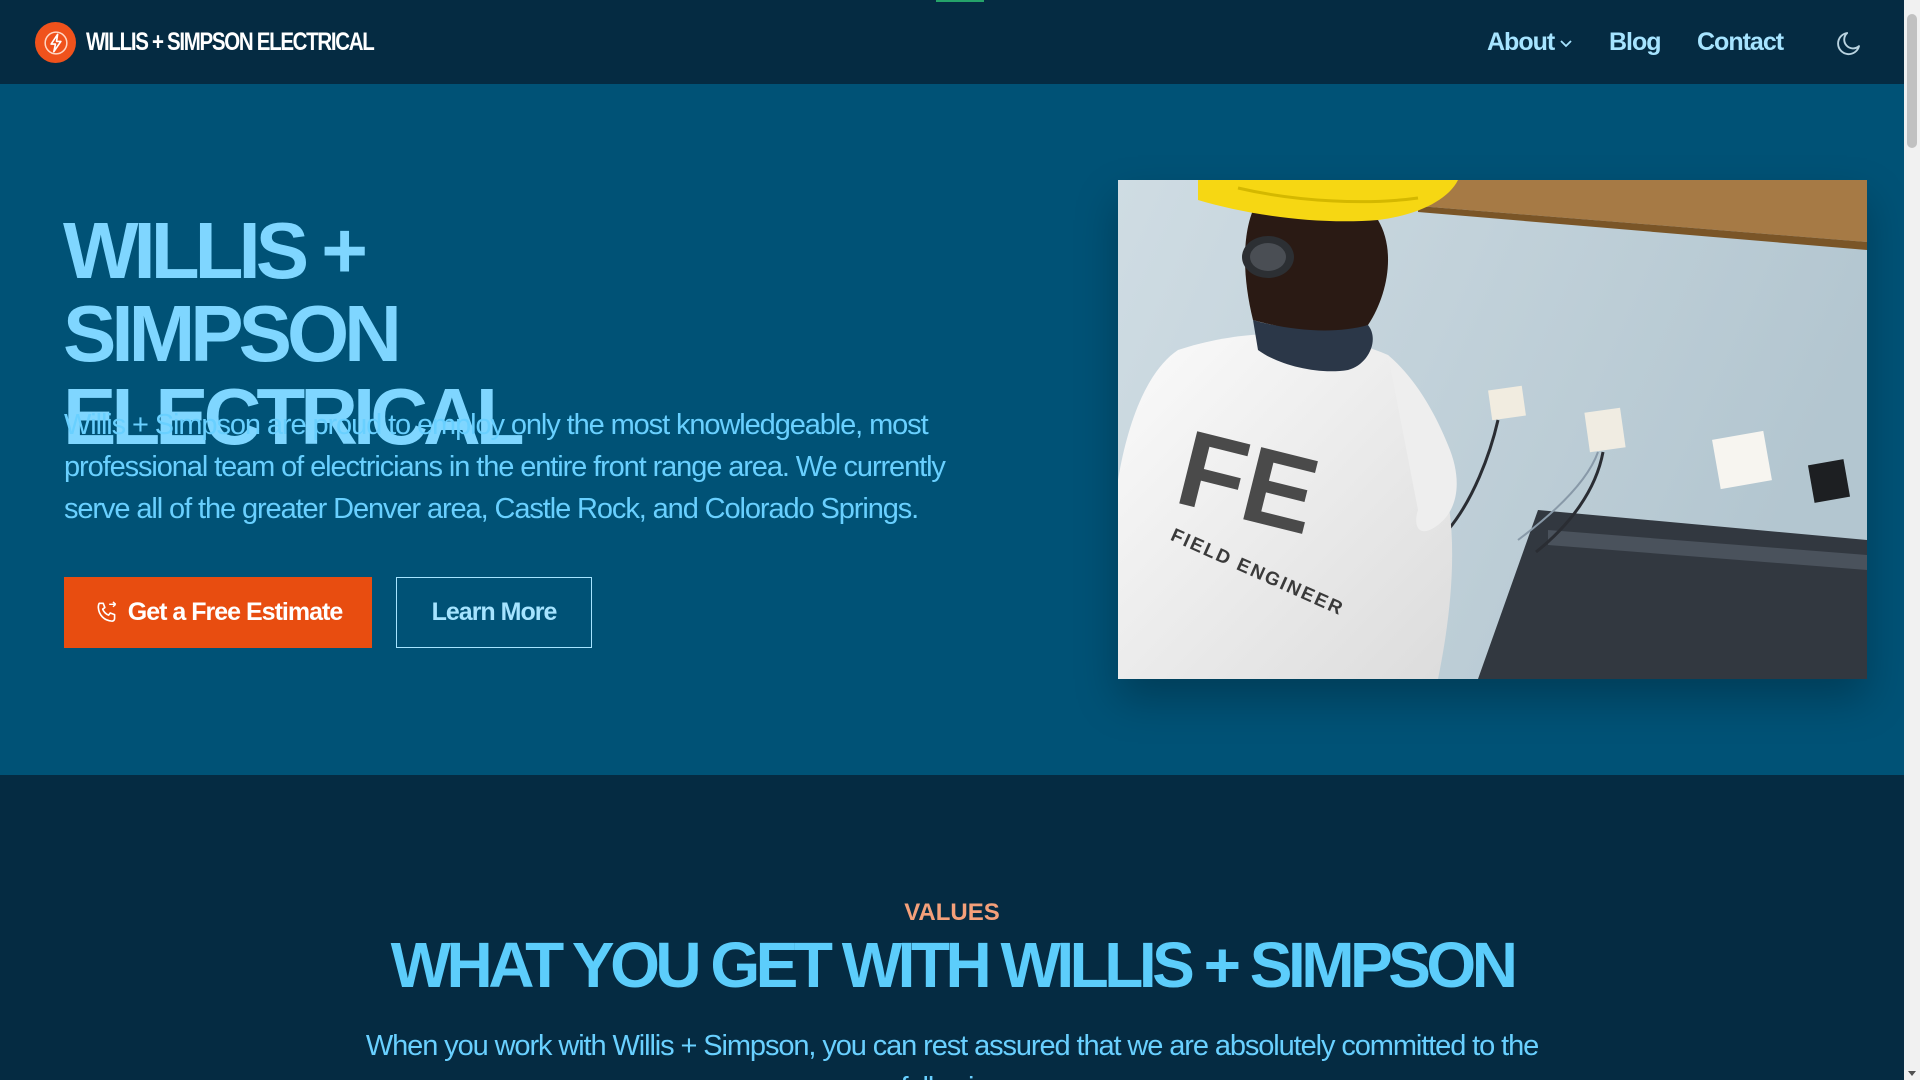 This screenshot has width=1920, height=1080. What do you see at coordinates (1635, 42) in the screenshot?
I see `nav-link-blog: Blog` at bounding box center [1635, 42].